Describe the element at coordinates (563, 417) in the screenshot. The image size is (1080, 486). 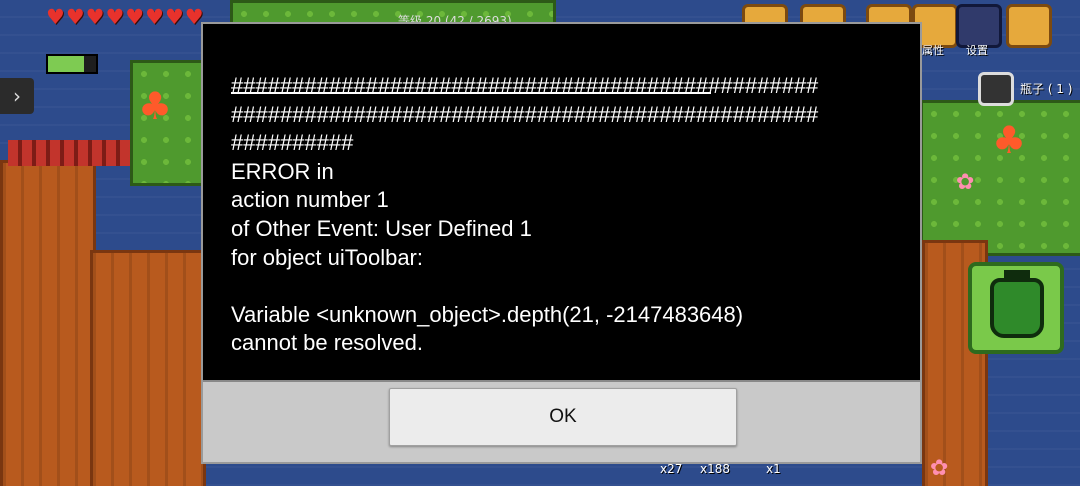
I see `ok-button: OK` at that location.